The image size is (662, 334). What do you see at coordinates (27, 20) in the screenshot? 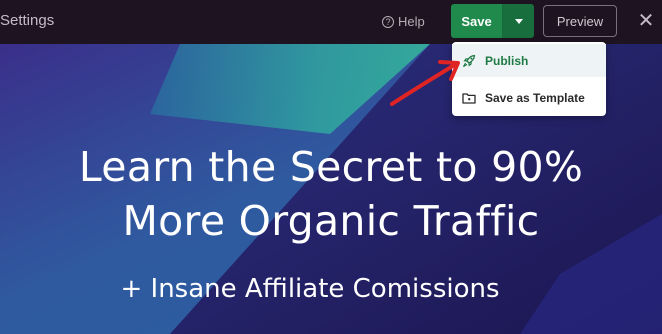
I see `settings-tab: Settings` at bounding box center [27, 20].